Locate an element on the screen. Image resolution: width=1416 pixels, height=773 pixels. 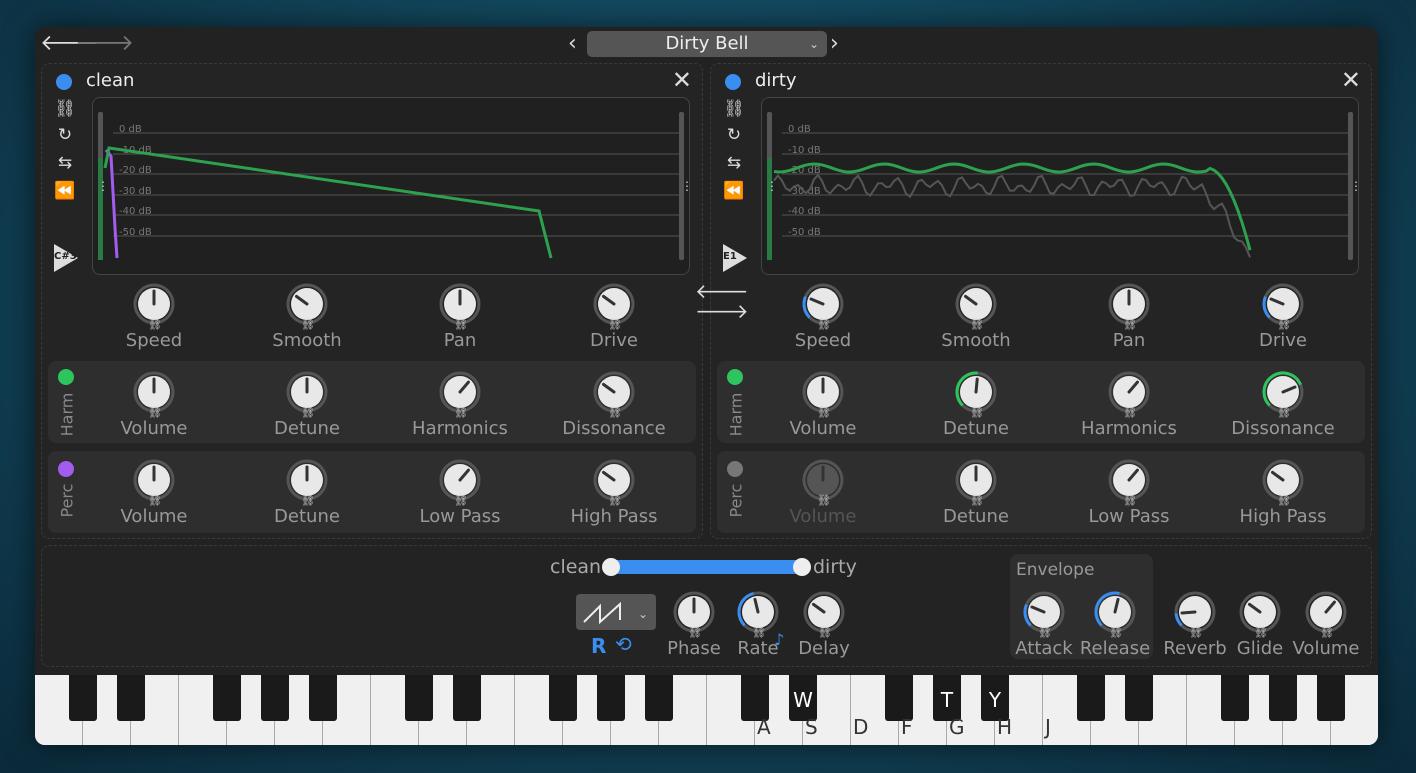
db-label: -30 dB is located at coordinates (135, 191).